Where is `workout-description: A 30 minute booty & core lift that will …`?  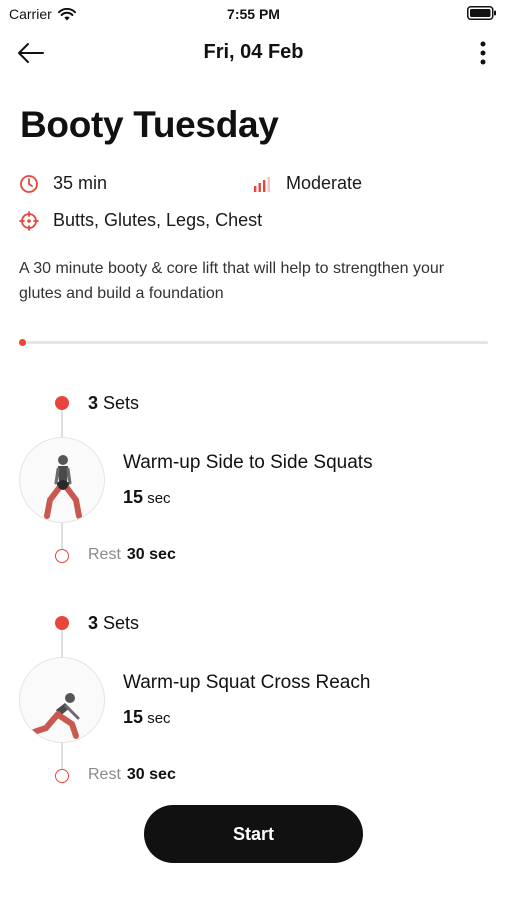
workout-description: A 30 minute booty & core lift that will … is located at coordinates (232, 281).